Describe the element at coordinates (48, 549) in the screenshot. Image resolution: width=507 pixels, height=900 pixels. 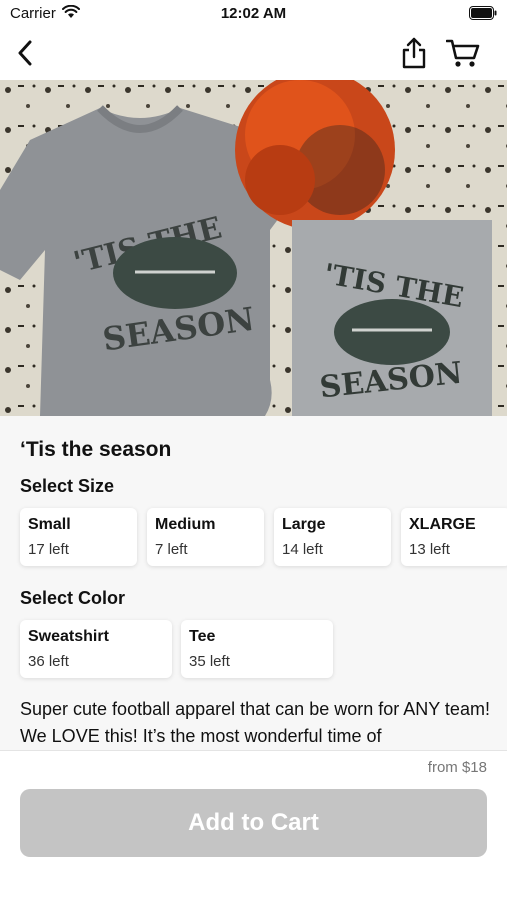
I see `size-stock: 17 left` at that location.